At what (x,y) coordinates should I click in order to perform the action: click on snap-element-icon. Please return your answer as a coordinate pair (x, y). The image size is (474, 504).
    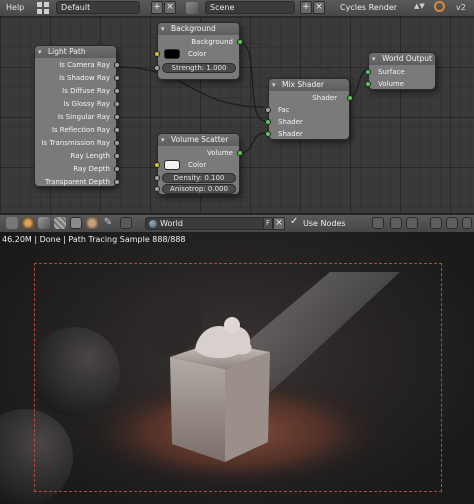
    Looking at the image, I should click on (412, 223).